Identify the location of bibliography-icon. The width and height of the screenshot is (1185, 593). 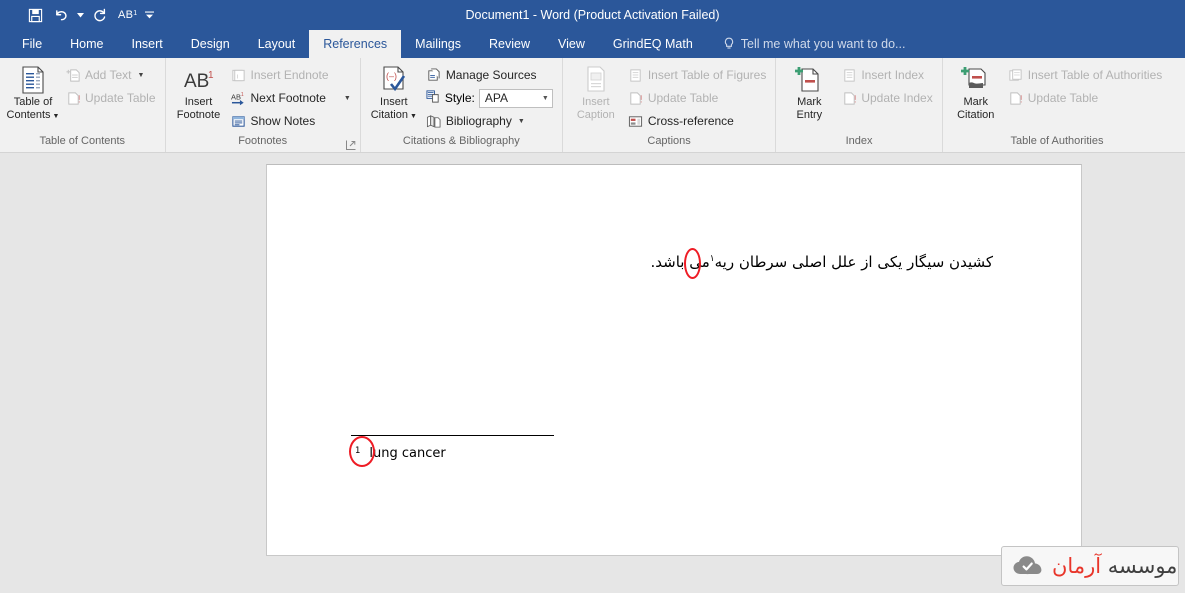
(434, 121).